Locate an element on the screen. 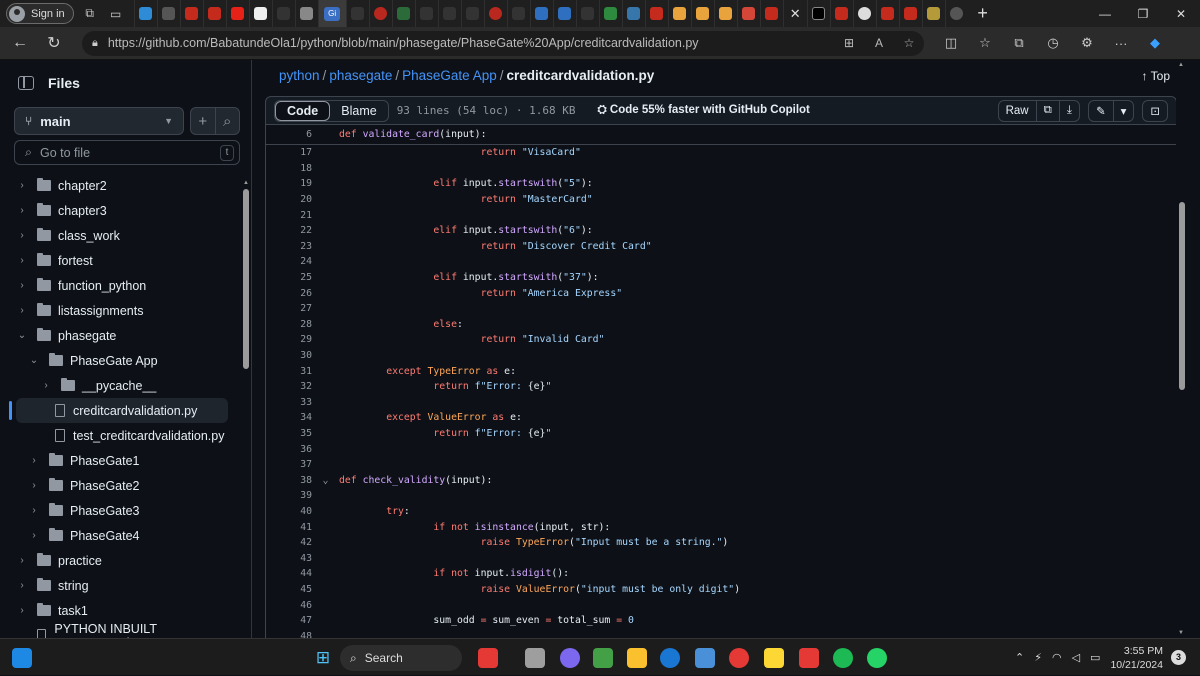 The width and height of the screenshot is (1200, 676). line-number: 24 is located at coordinates (289, 261).